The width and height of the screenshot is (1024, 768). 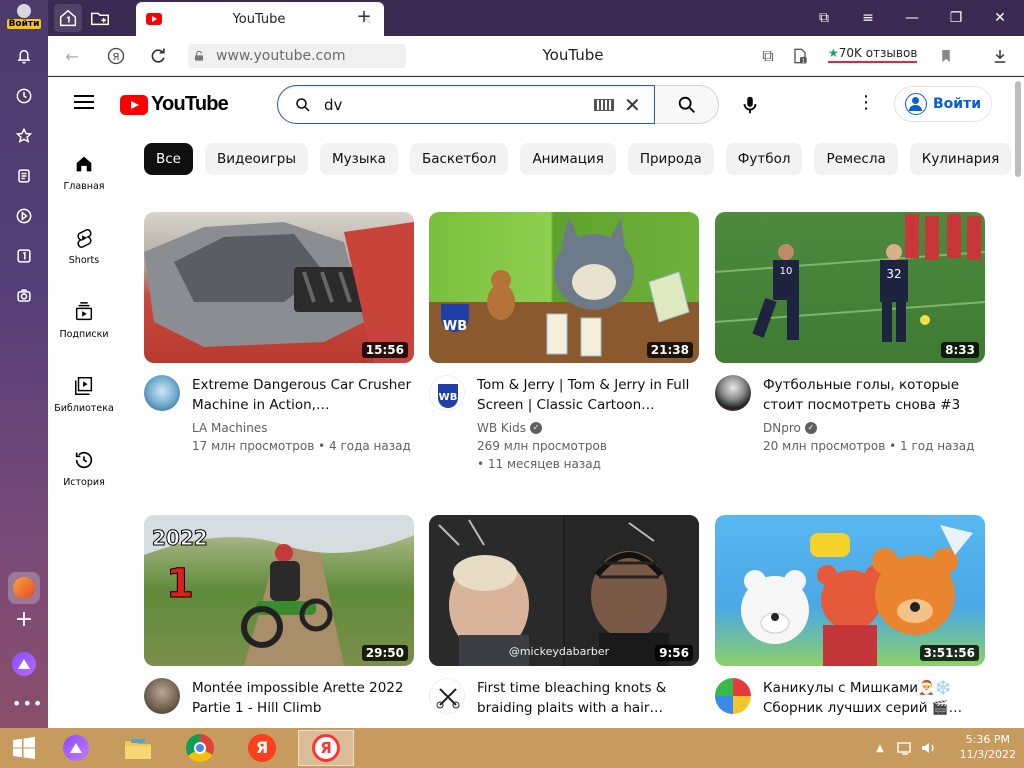 I want to click on add-sidebar-app-button: +, so click(x=24, y=620).